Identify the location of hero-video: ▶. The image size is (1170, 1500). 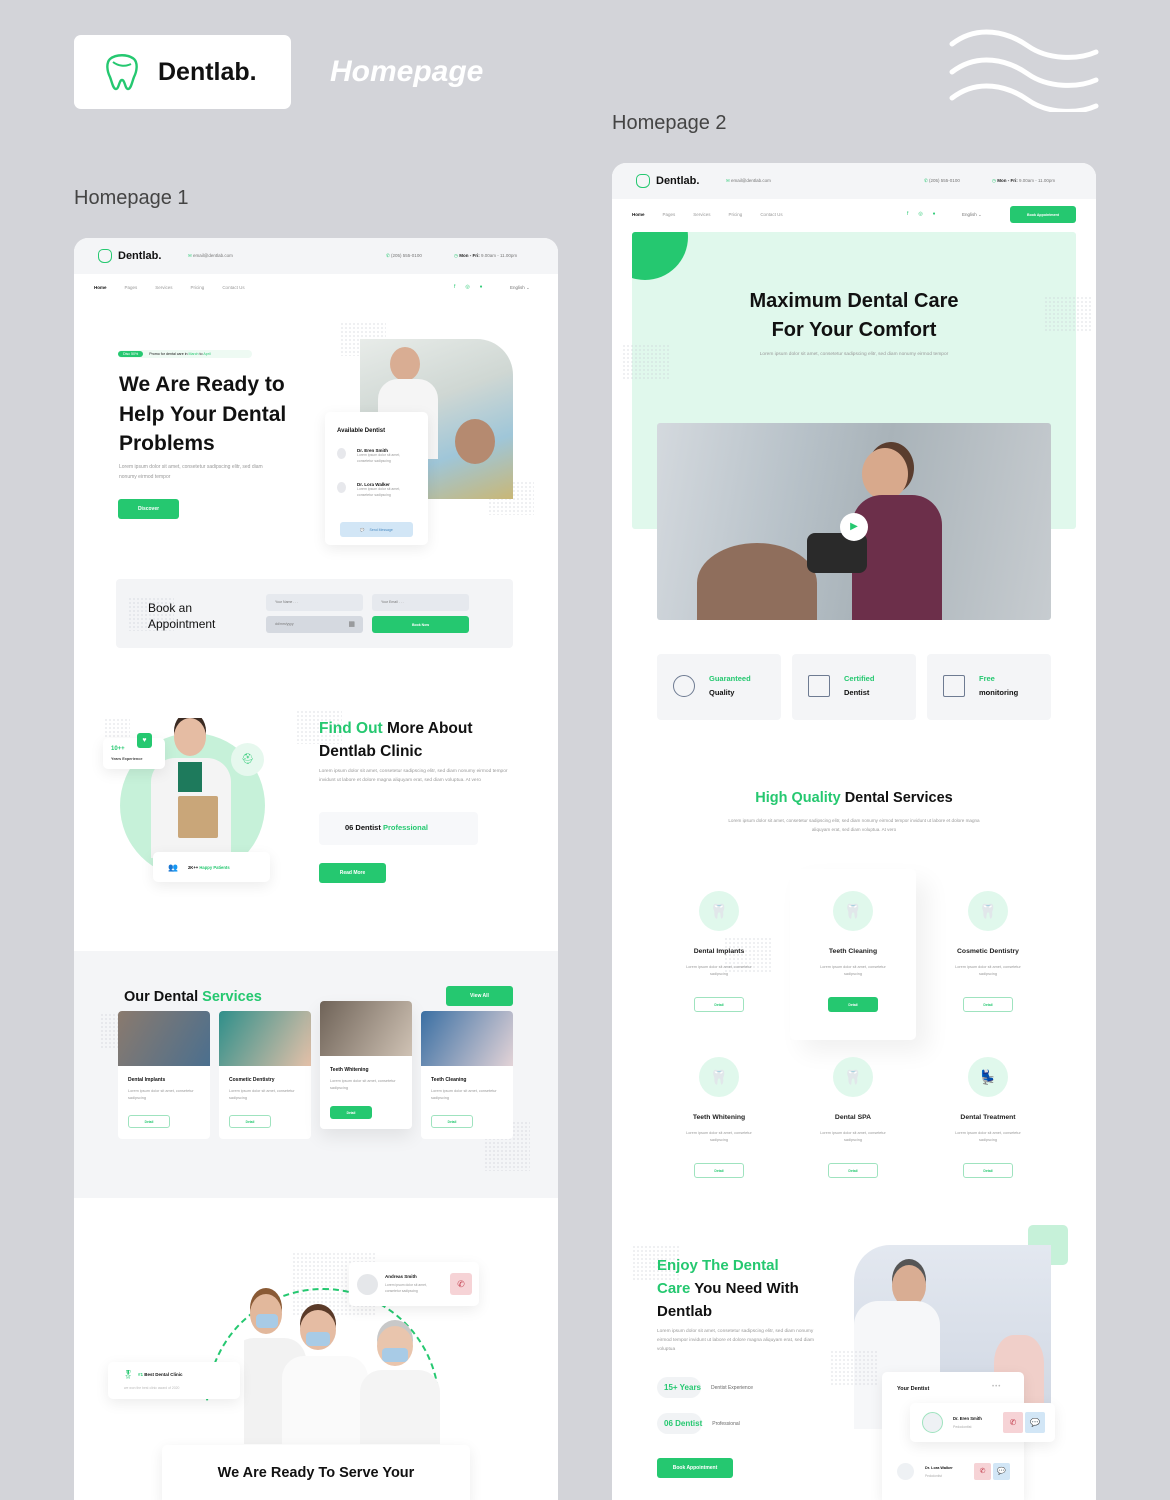
(854, 521).